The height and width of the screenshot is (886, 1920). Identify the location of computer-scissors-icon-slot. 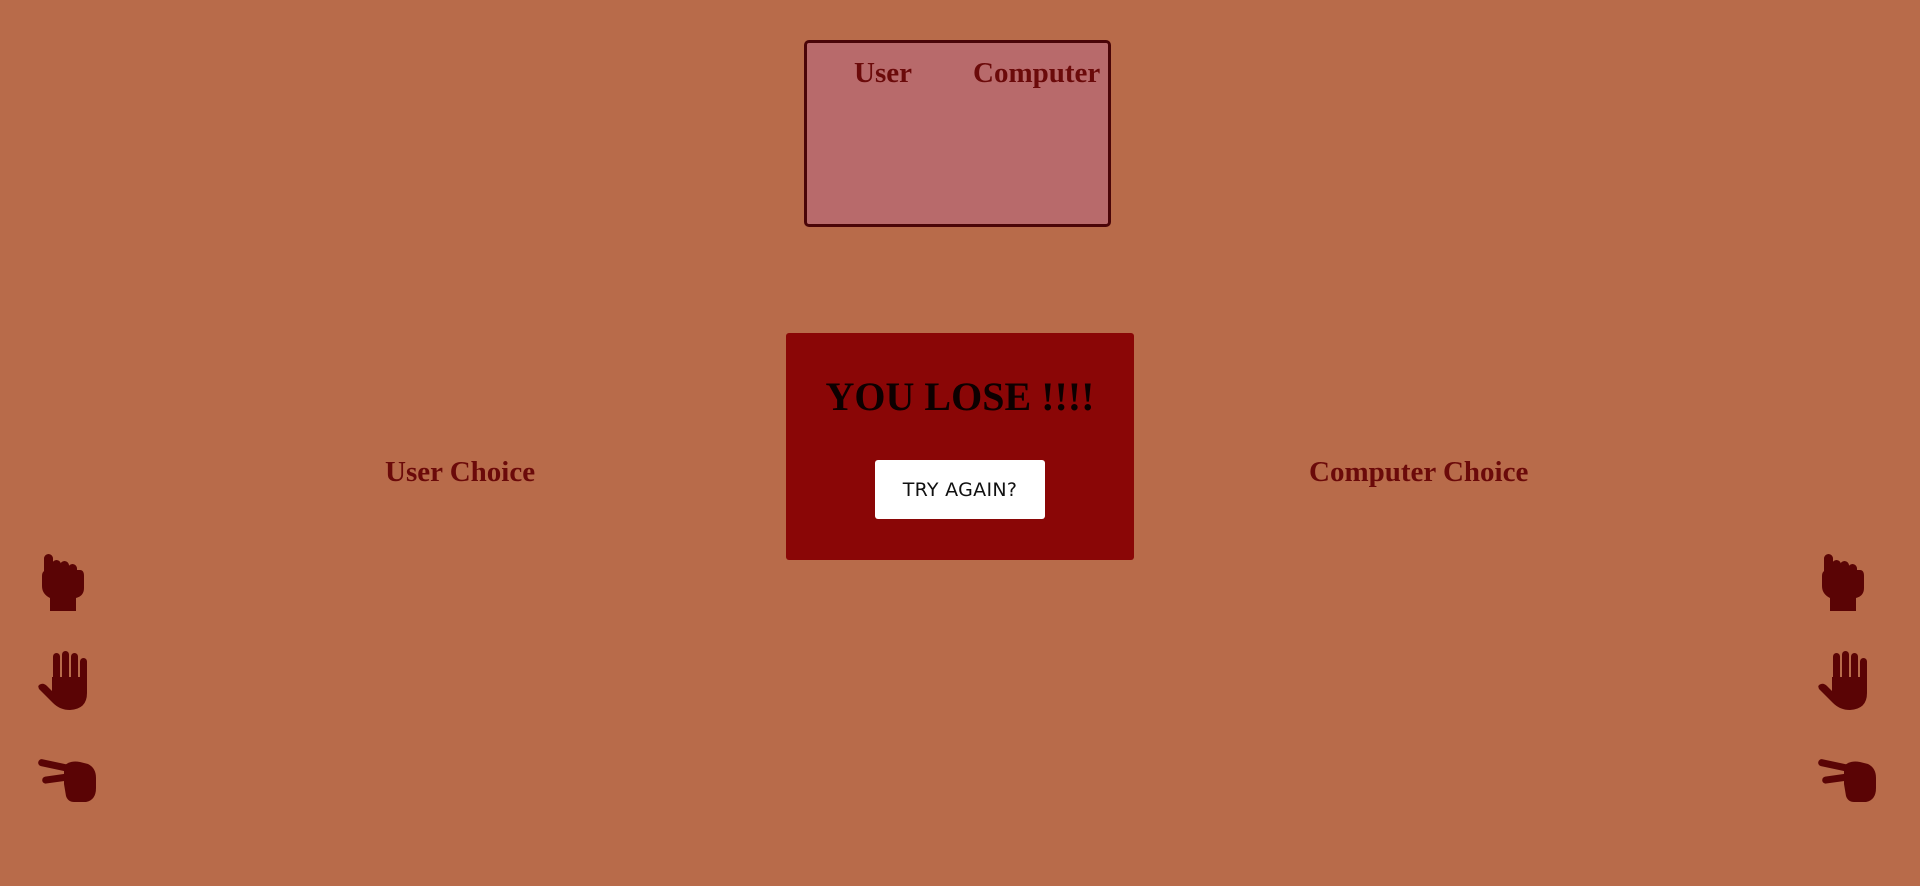
(1848, 780).